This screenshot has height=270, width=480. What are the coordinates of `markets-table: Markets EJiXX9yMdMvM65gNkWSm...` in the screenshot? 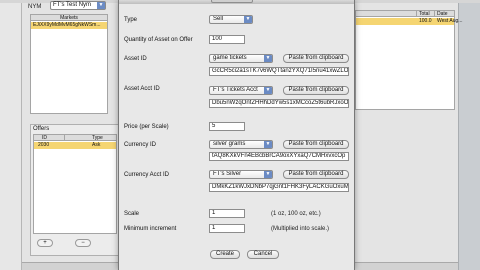 It's located at (69, 64).